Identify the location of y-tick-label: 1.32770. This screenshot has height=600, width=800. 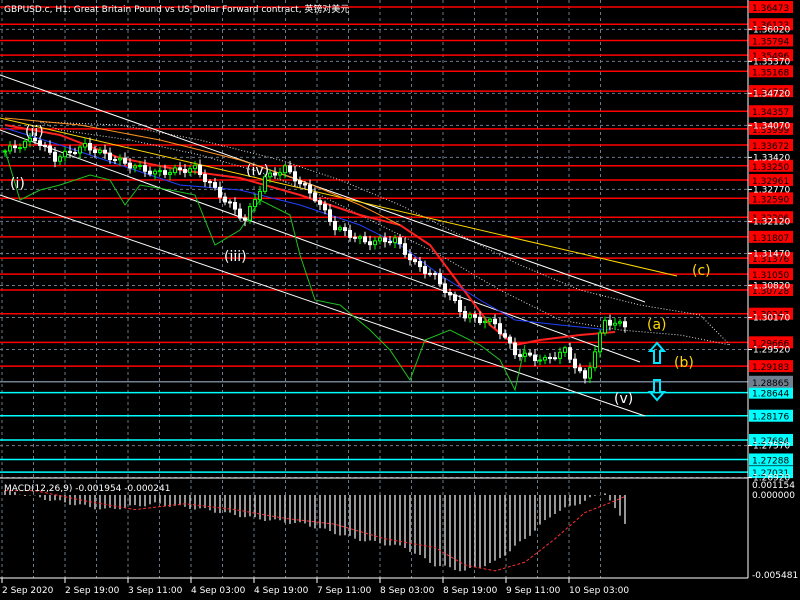
(771, 190).